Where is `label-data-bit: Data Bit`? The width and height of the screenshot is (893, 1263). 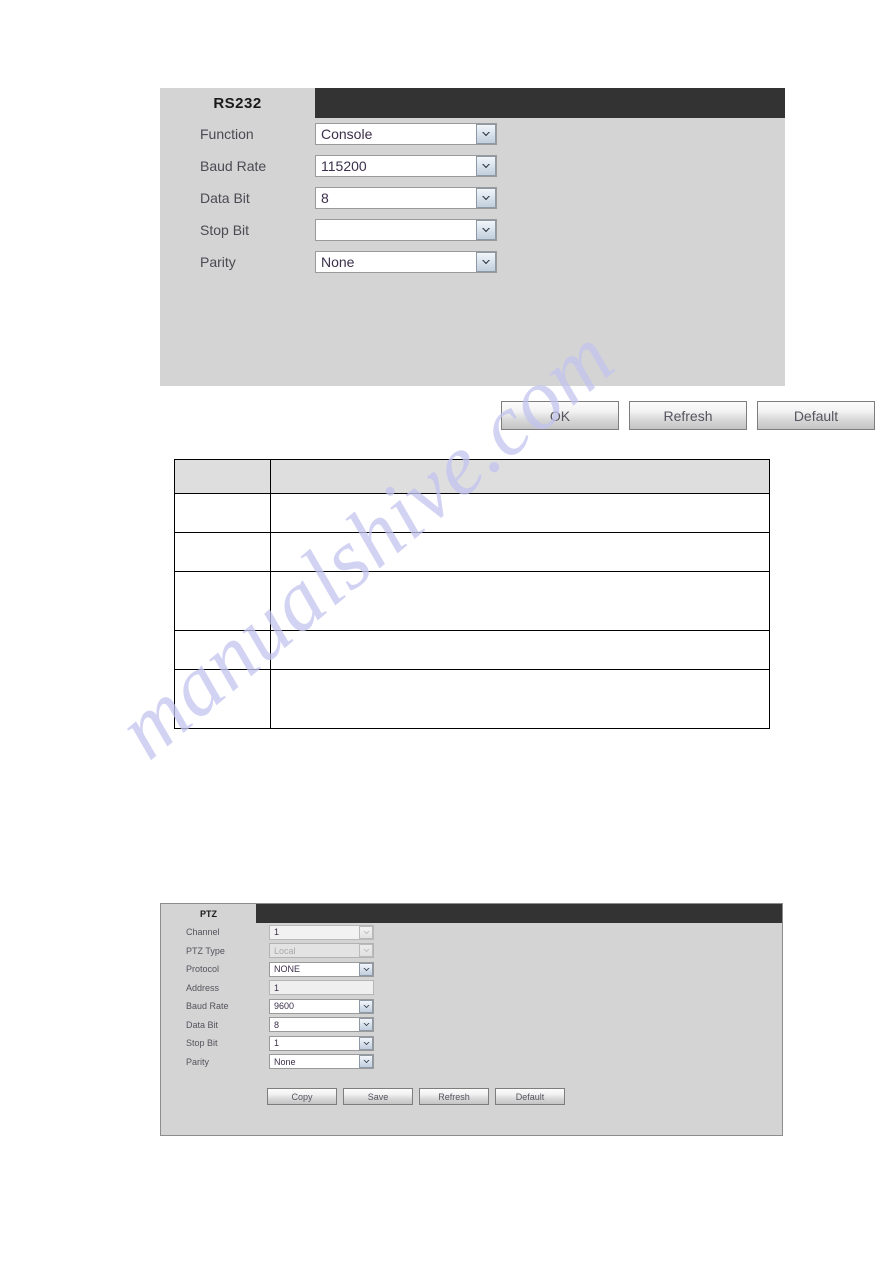 label-data-bit: Data Bit is located at coordinates (202, 1024).